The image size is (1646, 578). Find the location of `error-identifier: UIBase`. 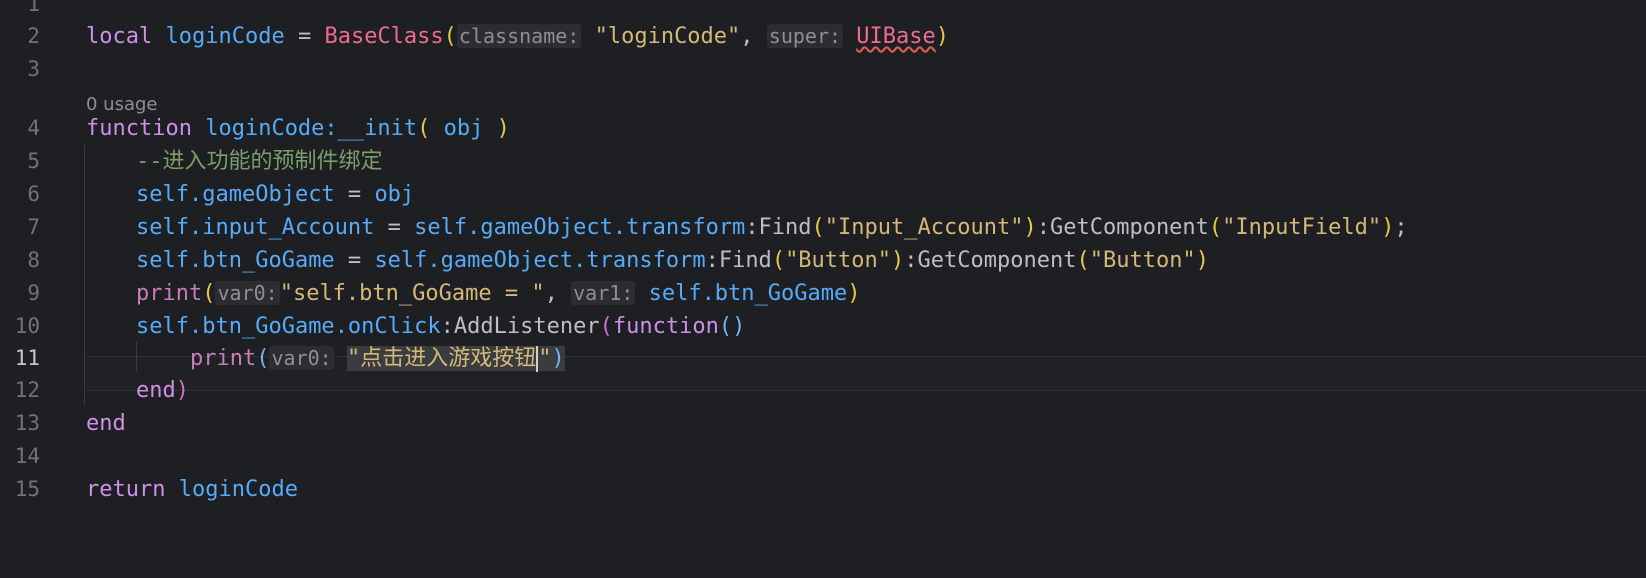

error-identifier: UIBase is located at coordinates (895, 36).